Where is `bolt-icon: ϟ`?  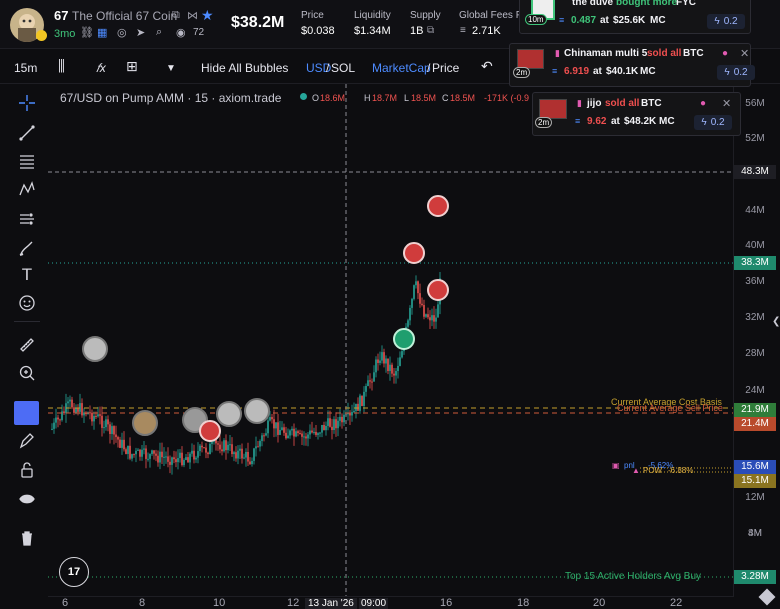
bolt-icon: ϟ is located at coordinates (717, 21).